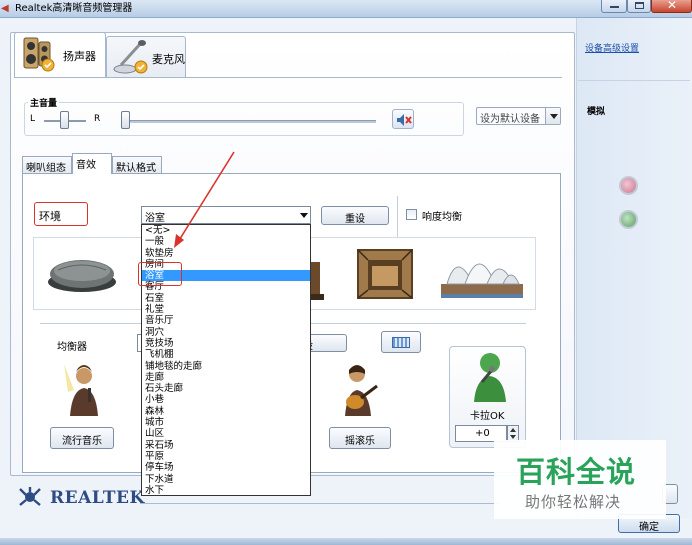 The height and width of the screenshot is (545, 692). What do you see at coordinates (226, 309) in the screenshot?
I see `environment-option: 礼堂` at bounding box center [226, 309].